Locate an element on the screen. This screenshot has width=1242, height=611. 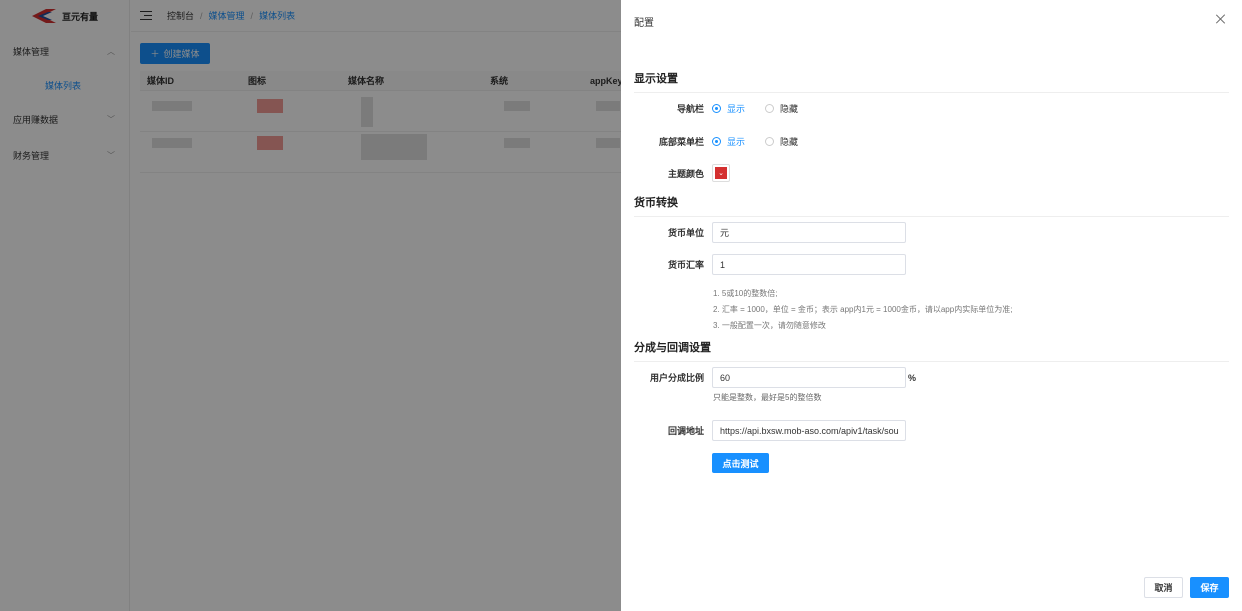
user-ratio-label: 用户分成比例 is located at coordinates (676, 378).